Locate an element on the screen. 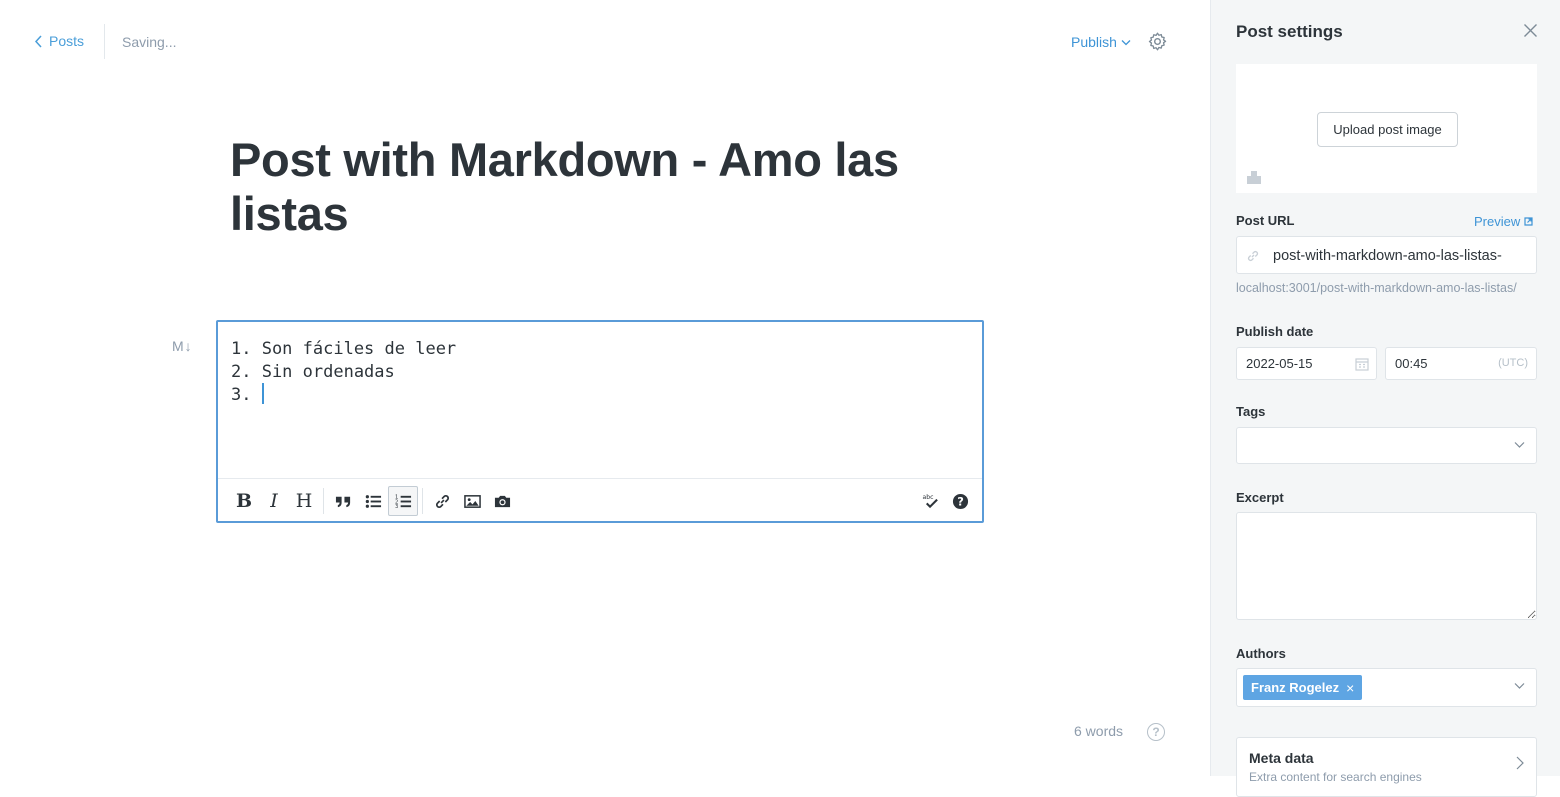  link-button is located at coordinates (442, 501).